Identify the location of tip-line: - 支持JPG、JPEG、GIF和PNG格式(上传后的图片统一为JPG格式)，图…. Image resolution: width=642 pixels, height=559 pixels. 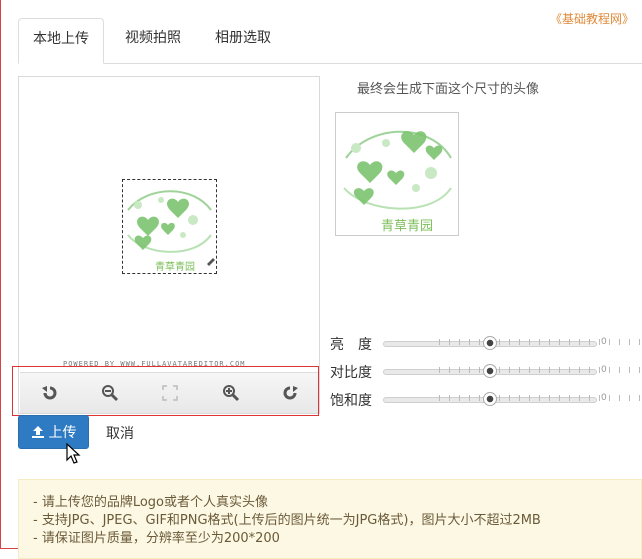
(287, 520).